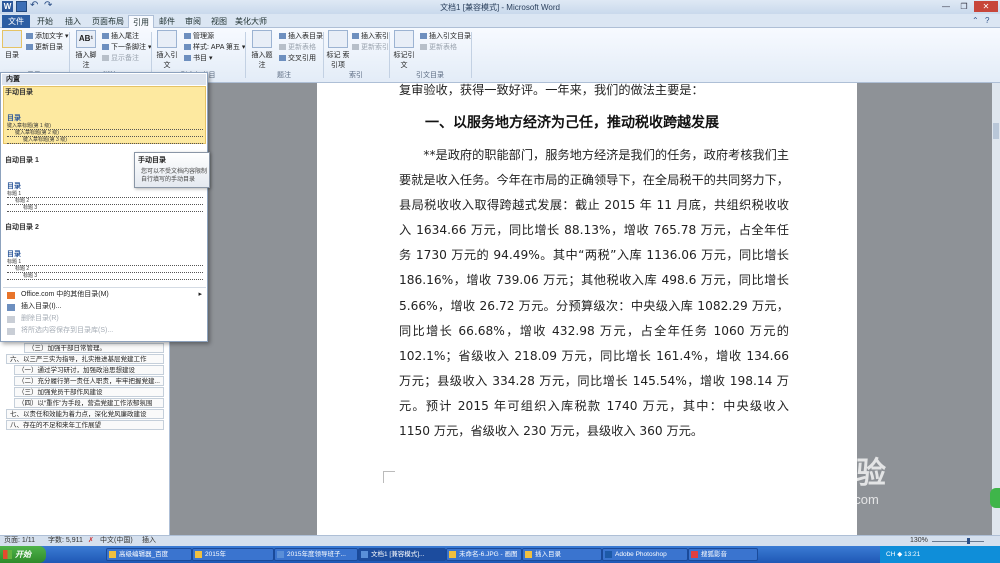 Image resolution: width=1000 pixels, height=563 pixels. I want to click on insert-index-button: 插入索引, so click(370, 36).